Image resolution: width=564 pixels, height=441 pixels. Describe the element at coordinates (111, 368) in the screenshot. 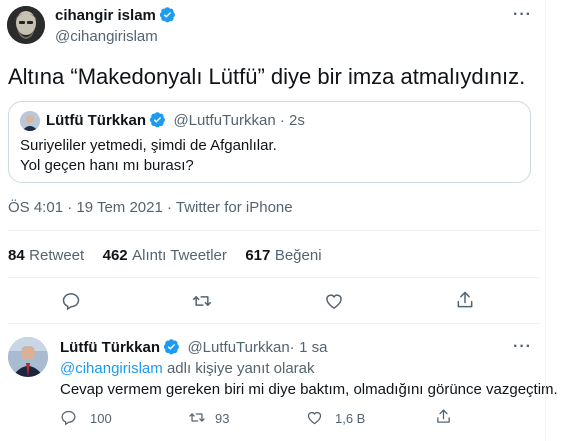

I see `replying-to-mention: @cihangirislam` at that location.